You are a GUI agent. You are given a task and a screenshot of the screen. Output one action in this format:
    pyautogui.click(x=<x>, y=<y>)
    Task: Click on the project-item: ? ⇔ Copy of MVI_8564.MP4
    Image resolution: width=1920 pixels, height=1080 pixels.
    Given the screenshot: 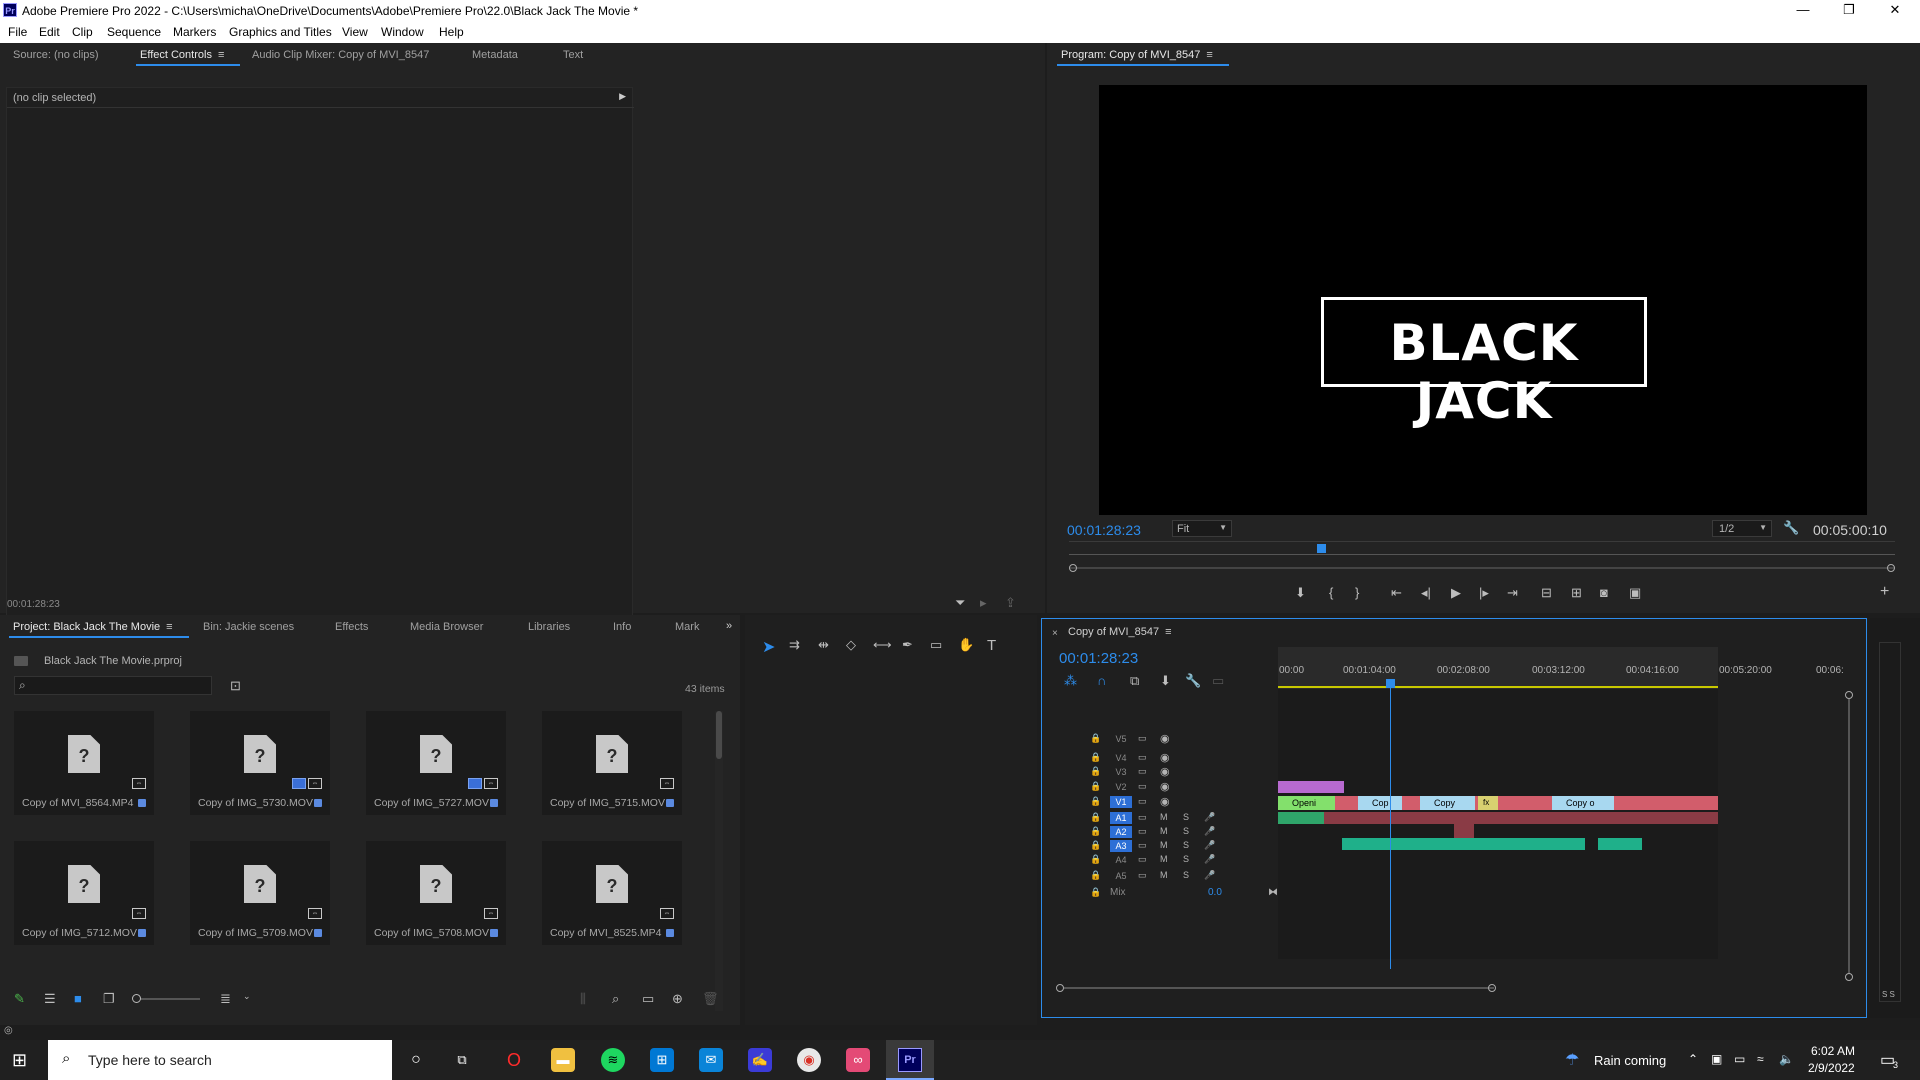 What is the action you would take?
    pyautogui.click(x=84, y=763)
    